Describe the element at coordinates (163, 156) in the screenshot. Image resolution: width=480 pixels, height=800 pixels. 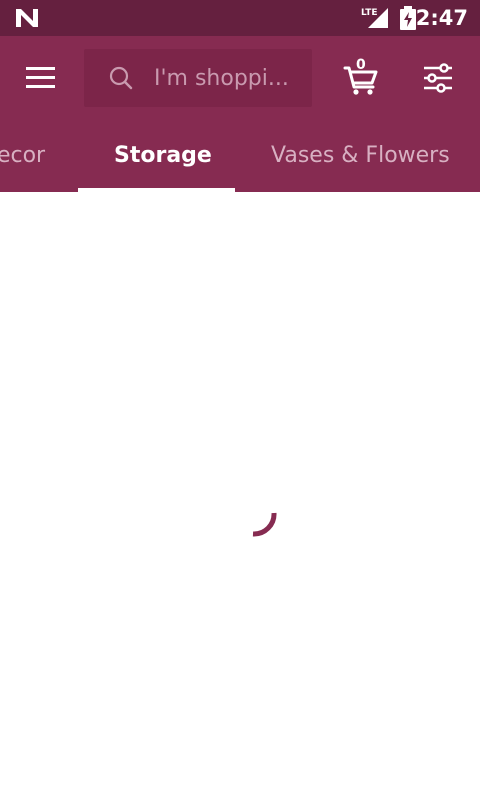
I see `tab-storage: Storage` at that location.